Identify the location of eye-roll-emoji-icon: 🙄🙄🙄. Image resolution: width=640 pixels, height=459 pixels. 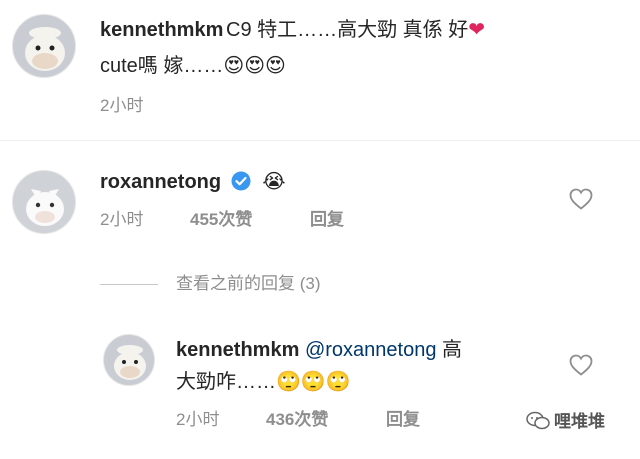
(313, 382).